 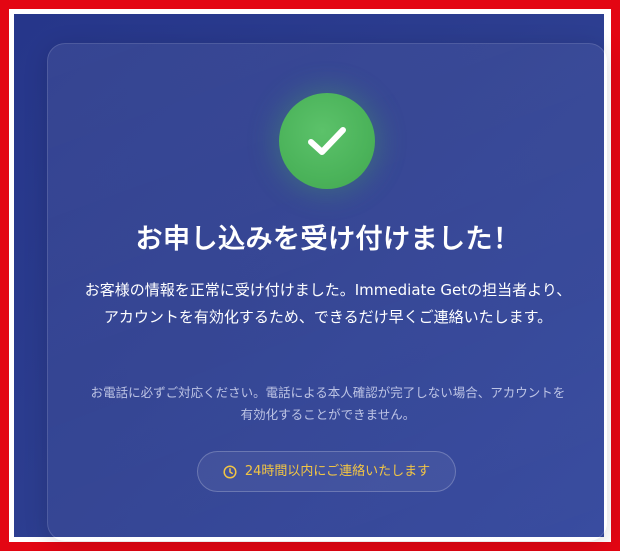 What do you see at coordinates (328, 239) in the screenshot?
I see `confirmation-title: お申し込みを受け付けました！` at bounding box center [328, 239].